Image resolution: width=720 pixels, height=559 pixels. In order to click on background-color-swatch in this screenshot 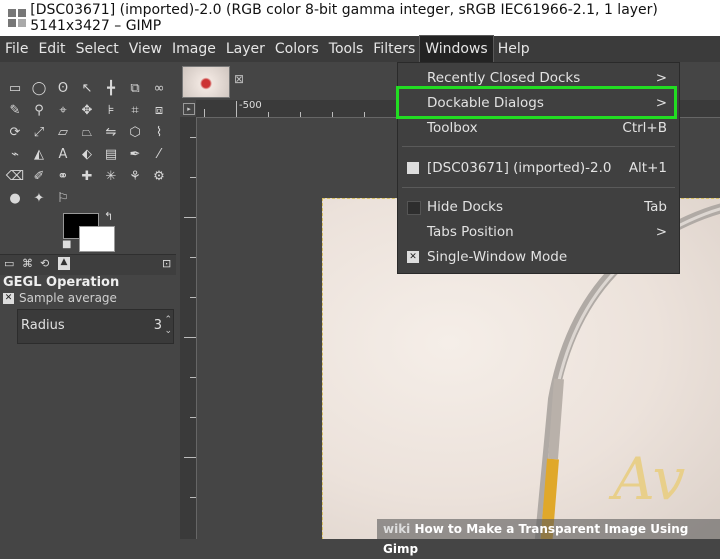, I will do `click(97, 239)`.